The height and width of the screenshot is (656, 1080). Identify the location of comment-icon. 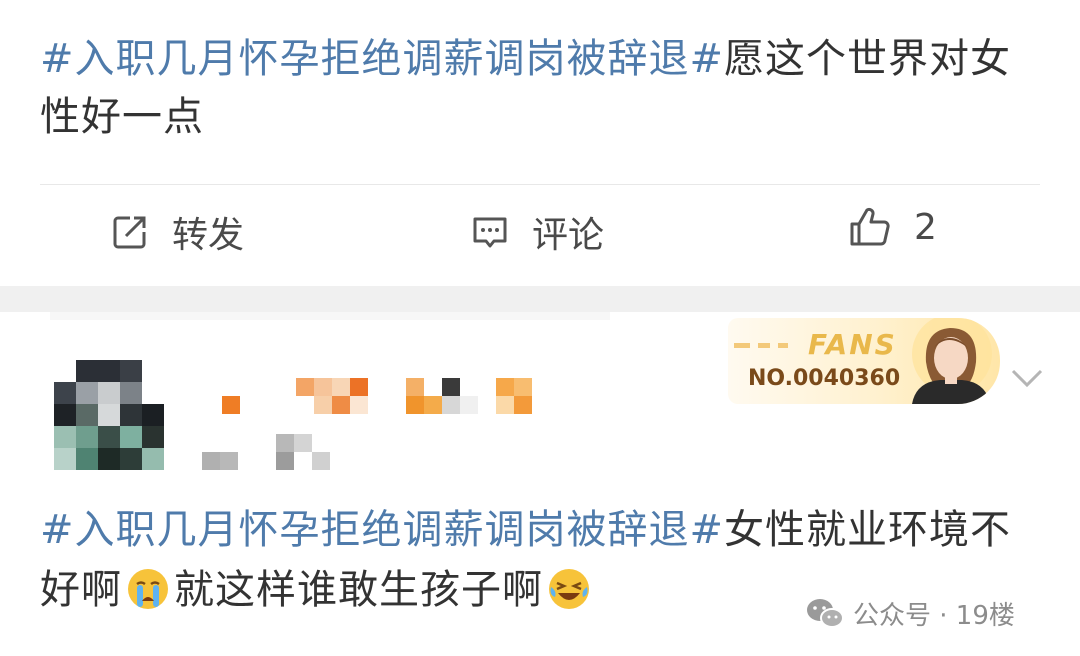
(490, 232).